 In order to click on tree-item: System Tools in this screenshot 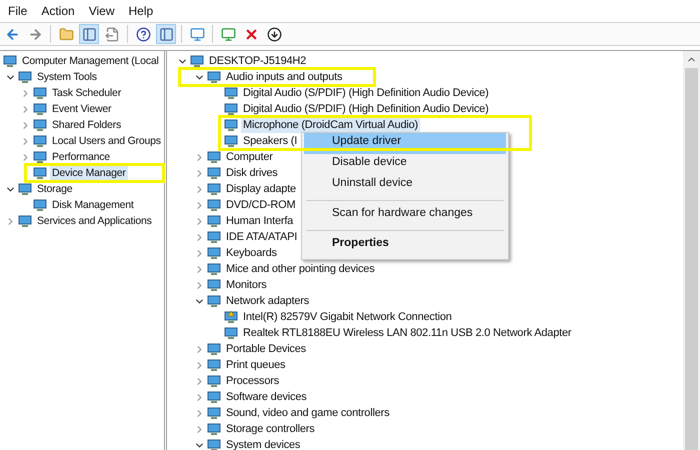, I will do `click(67, 77)`.